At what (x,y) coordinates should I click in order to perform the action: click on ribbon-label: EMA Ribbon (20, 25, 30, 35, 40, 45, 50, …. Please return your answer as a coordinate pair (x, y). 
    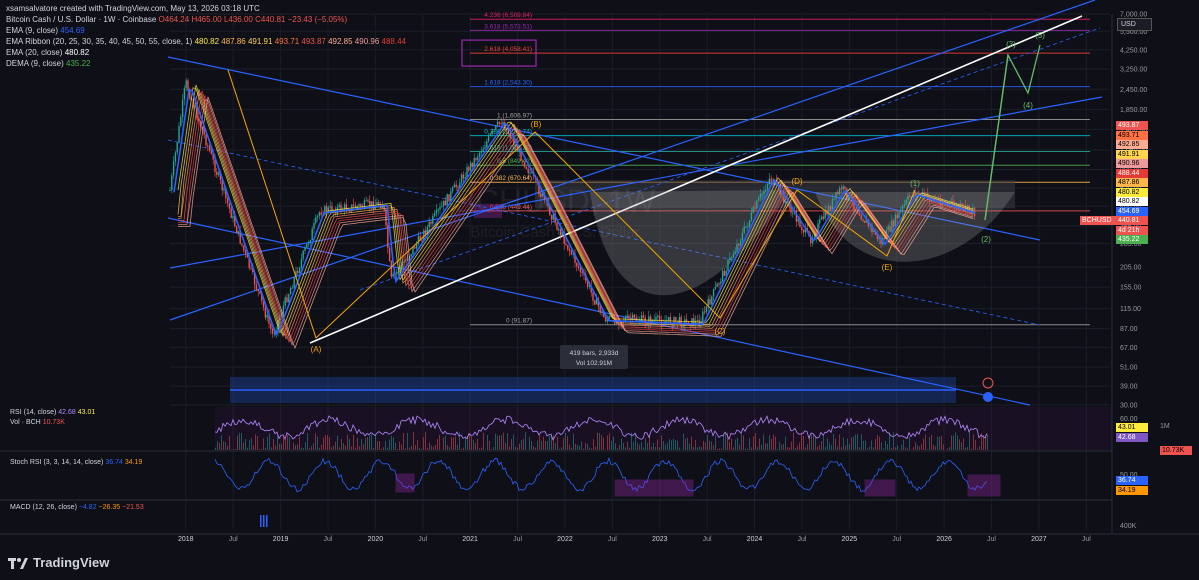
    Looking at the image, I should click on (99, 41).